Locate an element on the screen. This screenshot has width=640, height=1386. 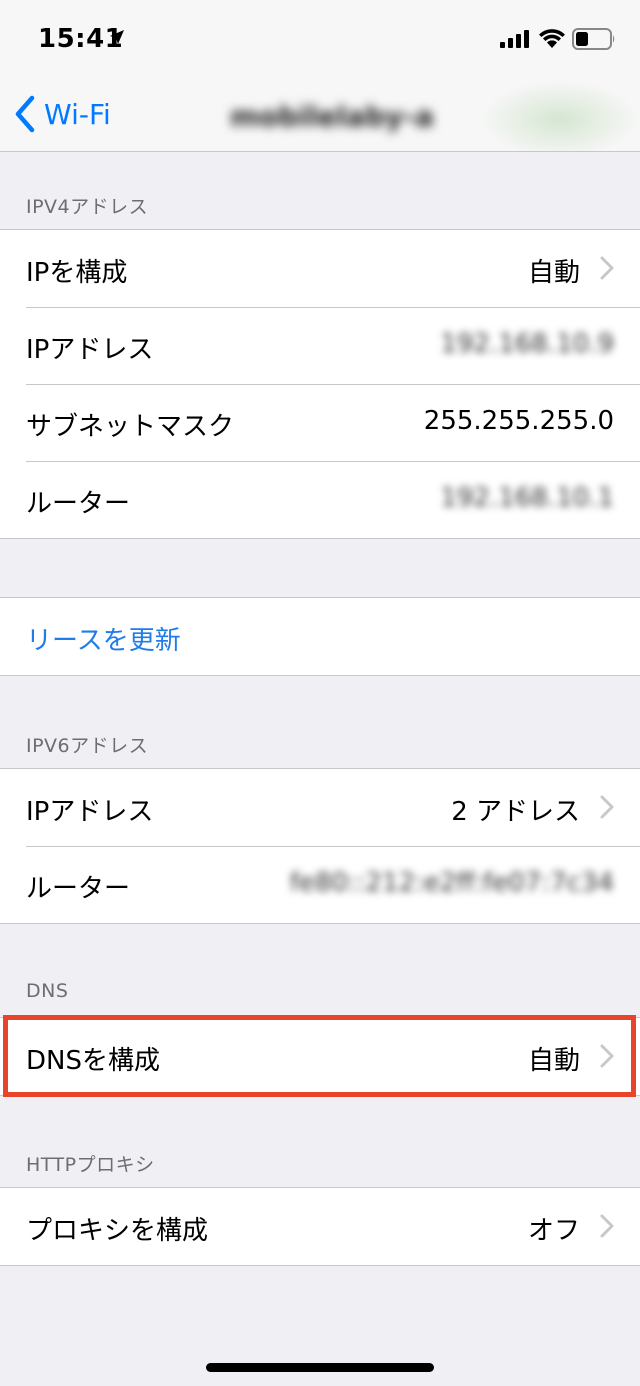
configure-ip-label: IPを構成 is located at coordinates (77, 273).